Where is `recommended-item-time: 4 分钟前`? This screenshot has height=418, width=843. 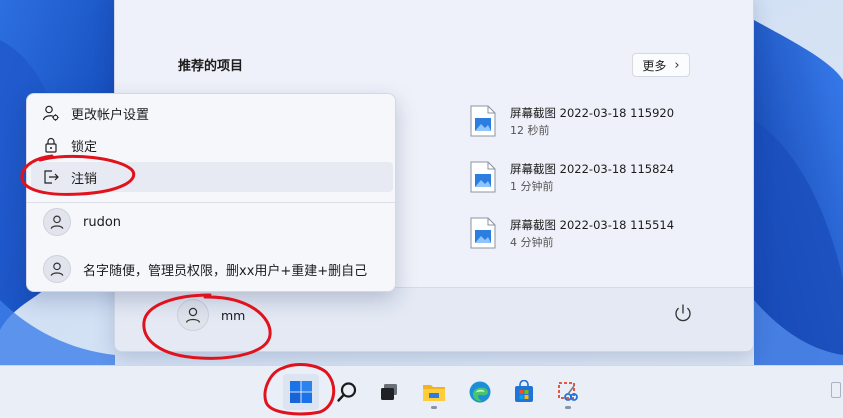
recommended-item-time: 4 分钟前 is located at coordinates (532, 242).